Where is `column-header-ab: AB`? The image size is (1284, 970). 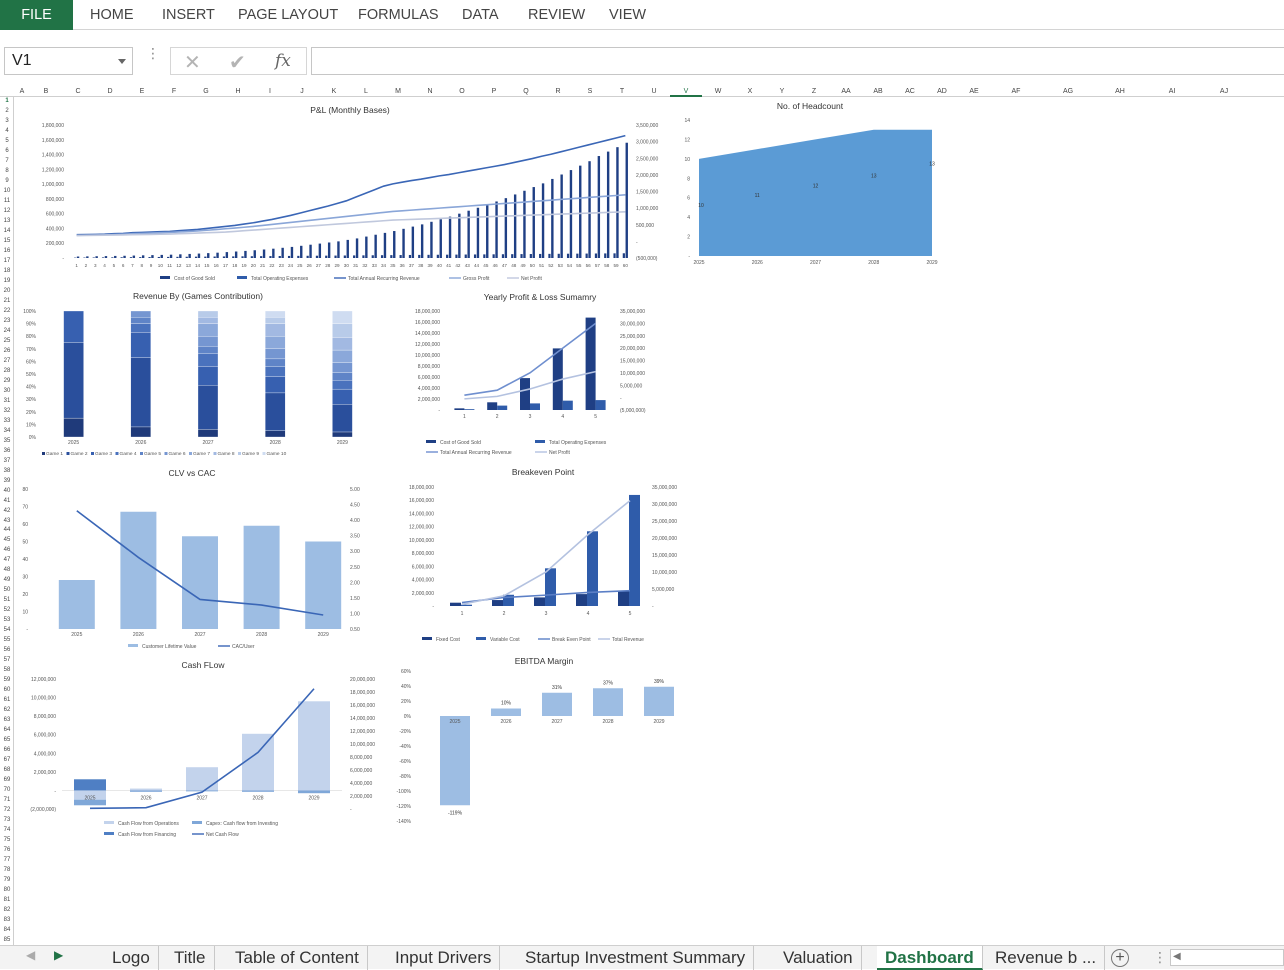
column-header-ab: AB is located at coordinates (878, 91).